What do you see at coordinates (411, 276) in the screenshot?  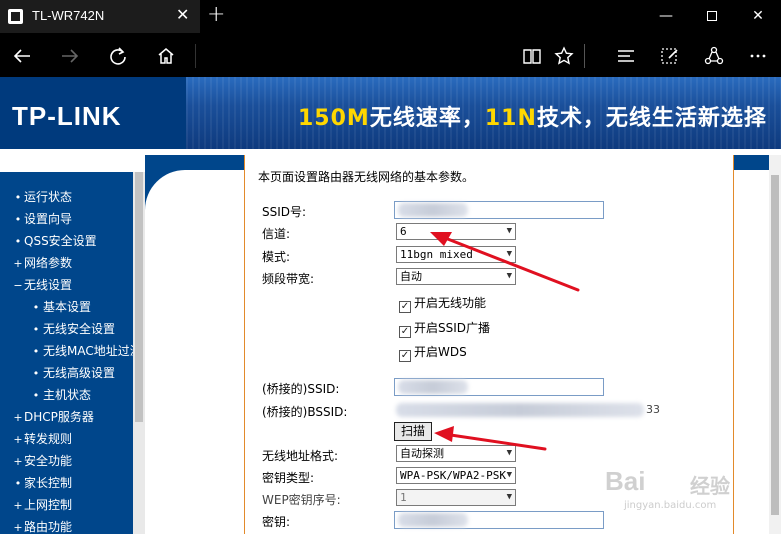 I see `bandwidth-value: 自动` at bounding box center [411, 276].